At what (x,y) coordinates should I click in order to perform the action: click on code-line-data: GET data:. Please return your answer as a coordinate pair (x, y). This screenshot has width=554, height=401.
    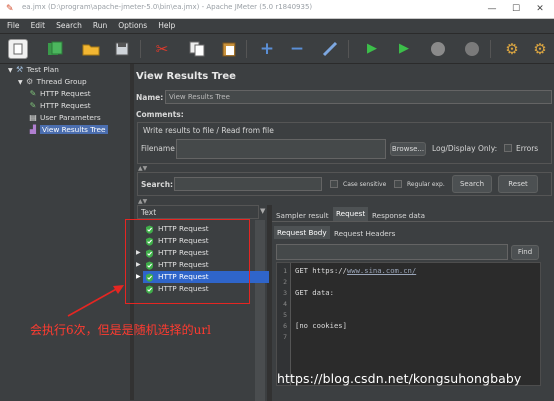
    Looking at the image, I should click on (314, 292).